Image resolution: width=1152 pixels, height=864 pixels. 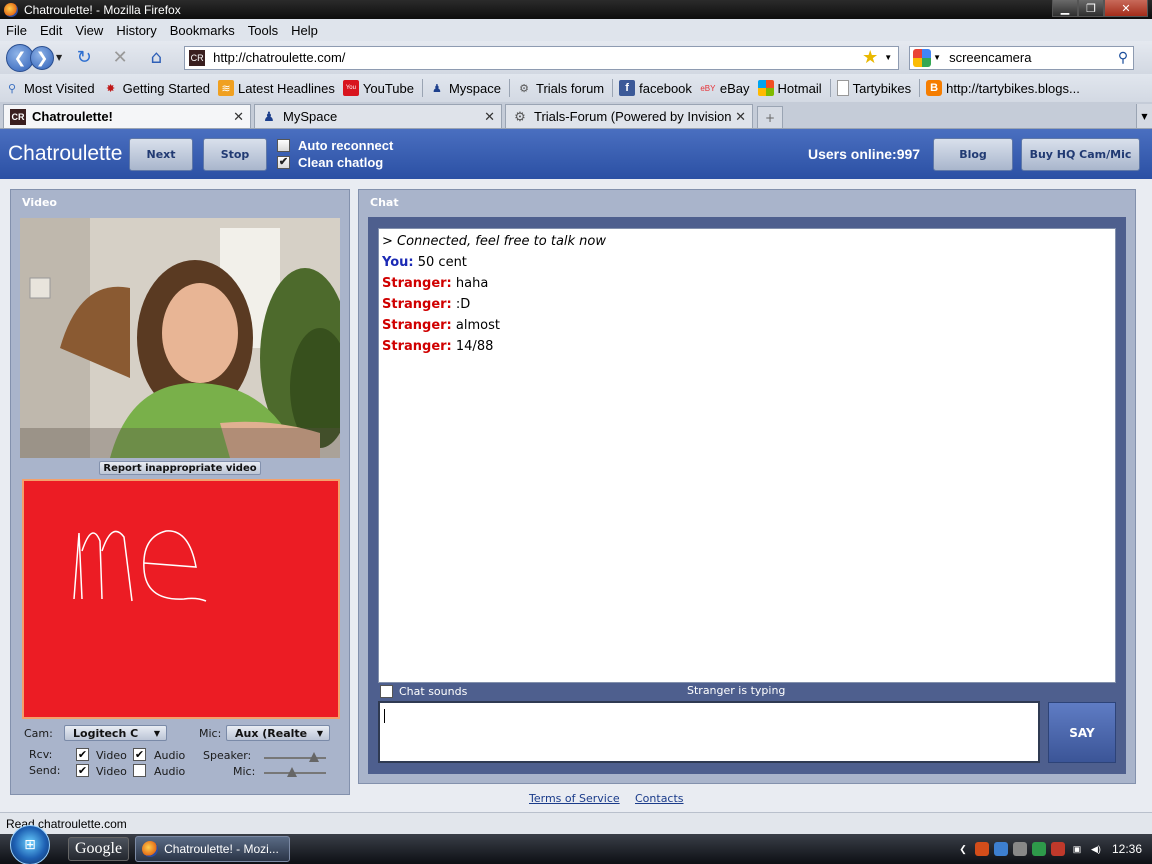 What do you see at coordinates (1082, 732) in the screenshot?
I see `say-button: SAY` at bounding box center [1082, 732].